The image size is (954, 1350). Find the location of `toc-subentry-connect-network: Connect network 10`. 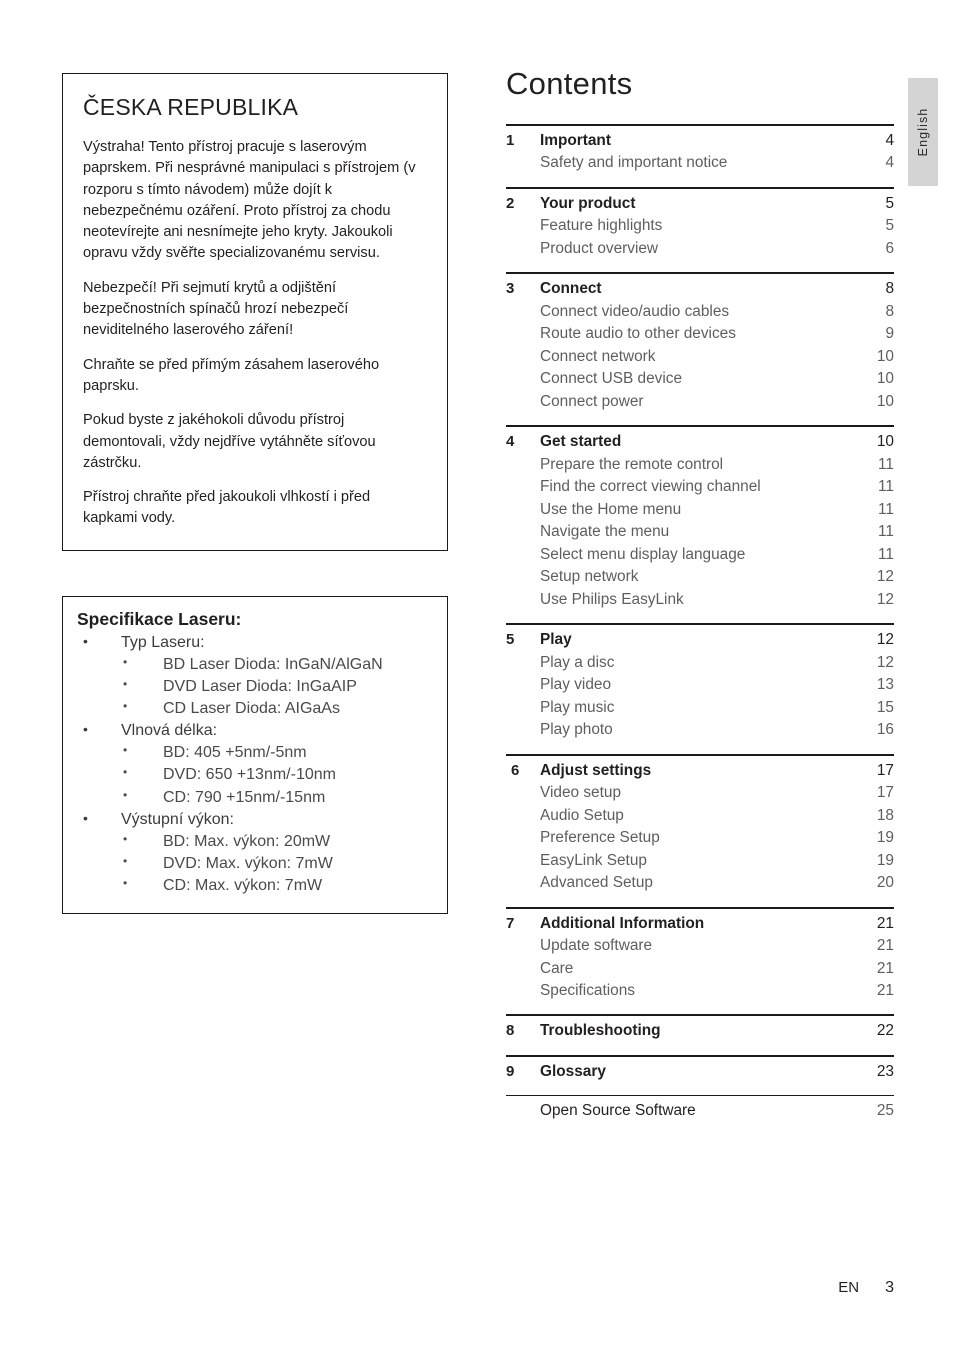

toc-subentry-connect-network: Connect network 10 is located at coordinates (700, 357).